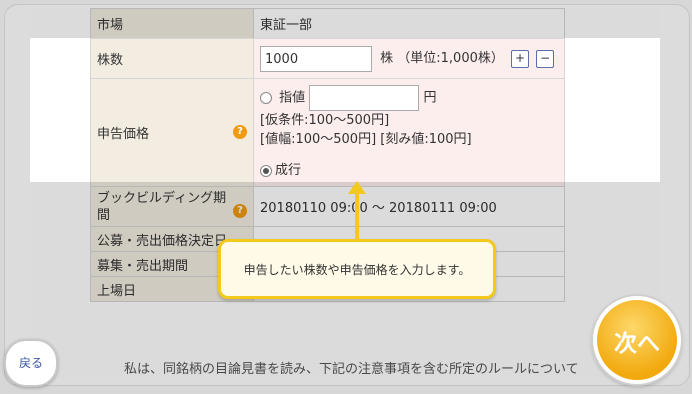 The width and height of the screenshot is (692, 394). Describe the element at coordinates (292, 98) in the screenshot. I see `limit-label: 指値` at that location.